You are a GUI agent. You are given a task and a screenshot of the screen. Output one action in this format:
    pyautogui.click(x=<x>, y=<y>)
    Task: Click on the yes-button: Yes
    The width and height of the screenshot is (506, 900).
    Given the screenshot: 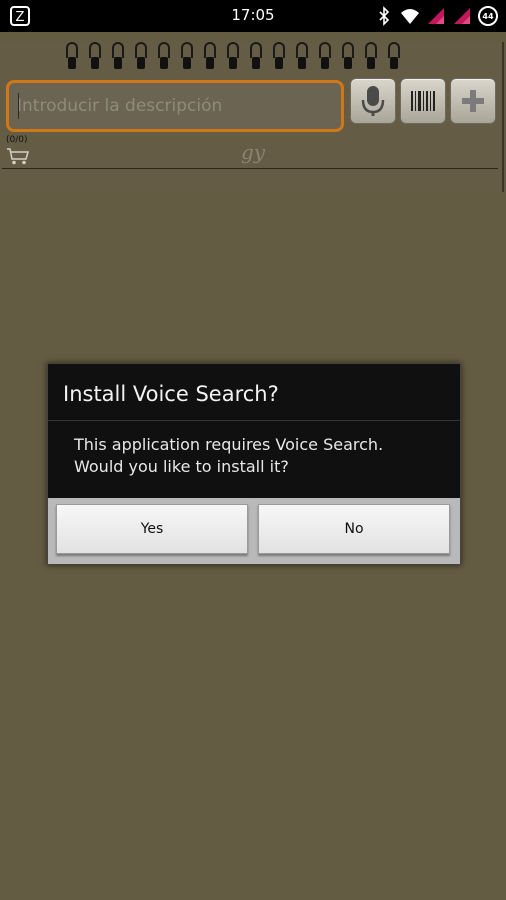 What is the action you would take?
    pyautogui.click(x=152, y=529)
    